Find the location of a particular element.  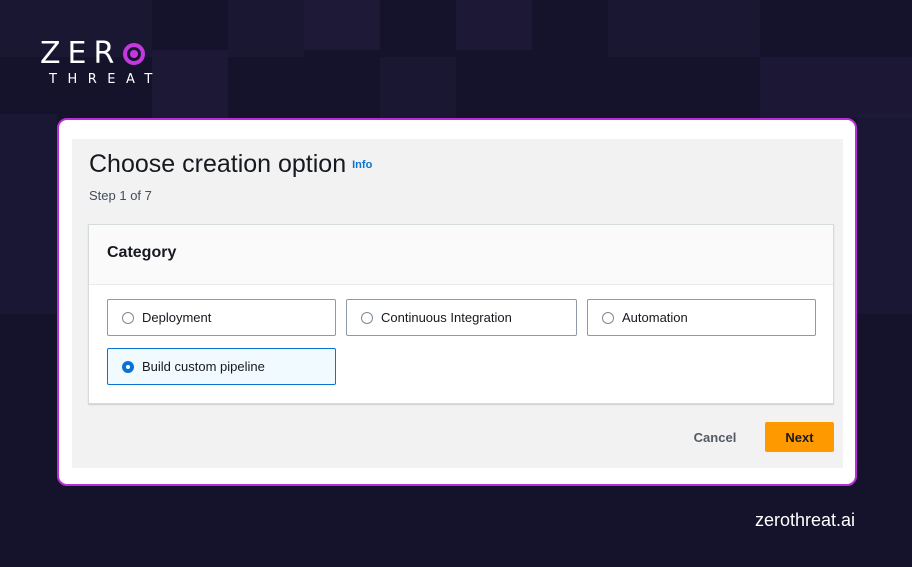

category-header: Category is located at coordinates (461, 255).